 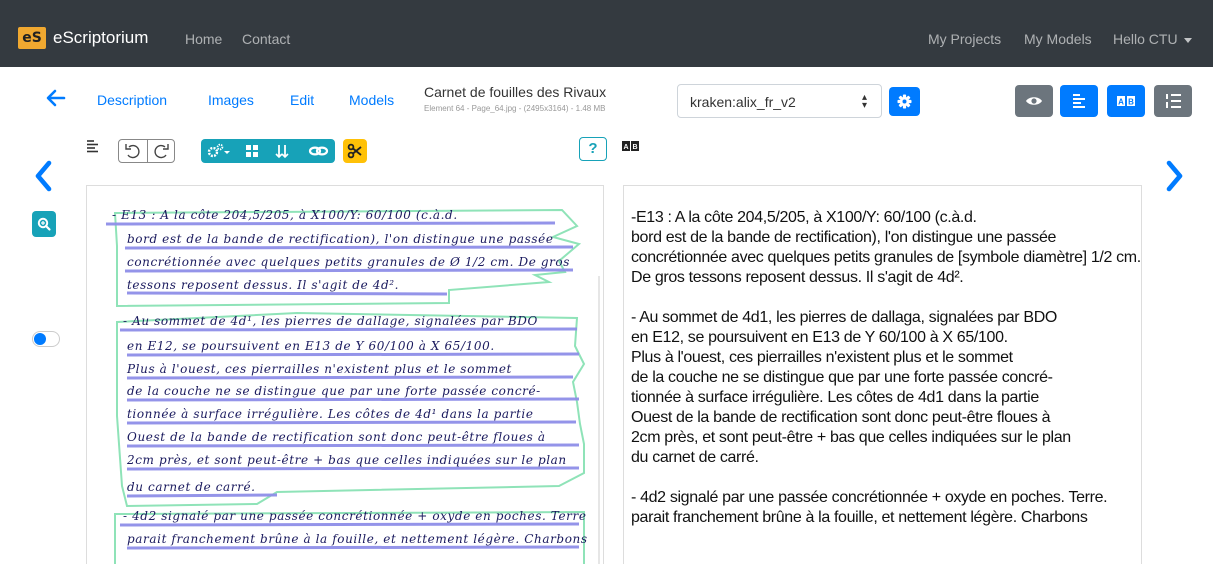 I want to click on sync-panels-toggle, so click(x=46, y=339).